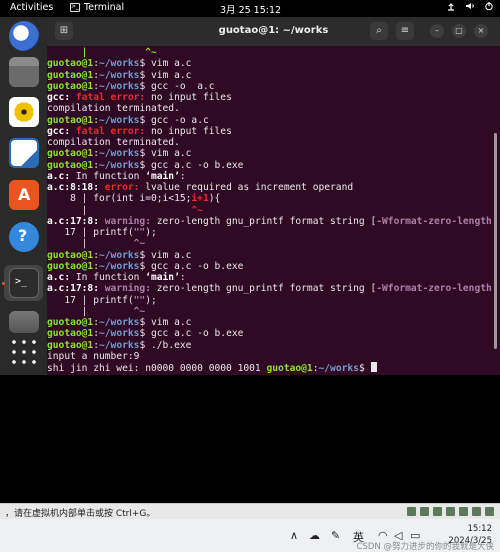  I want to click on terminal-line: guotao@1:~/works$ ./b.exe, so click(119, 345).